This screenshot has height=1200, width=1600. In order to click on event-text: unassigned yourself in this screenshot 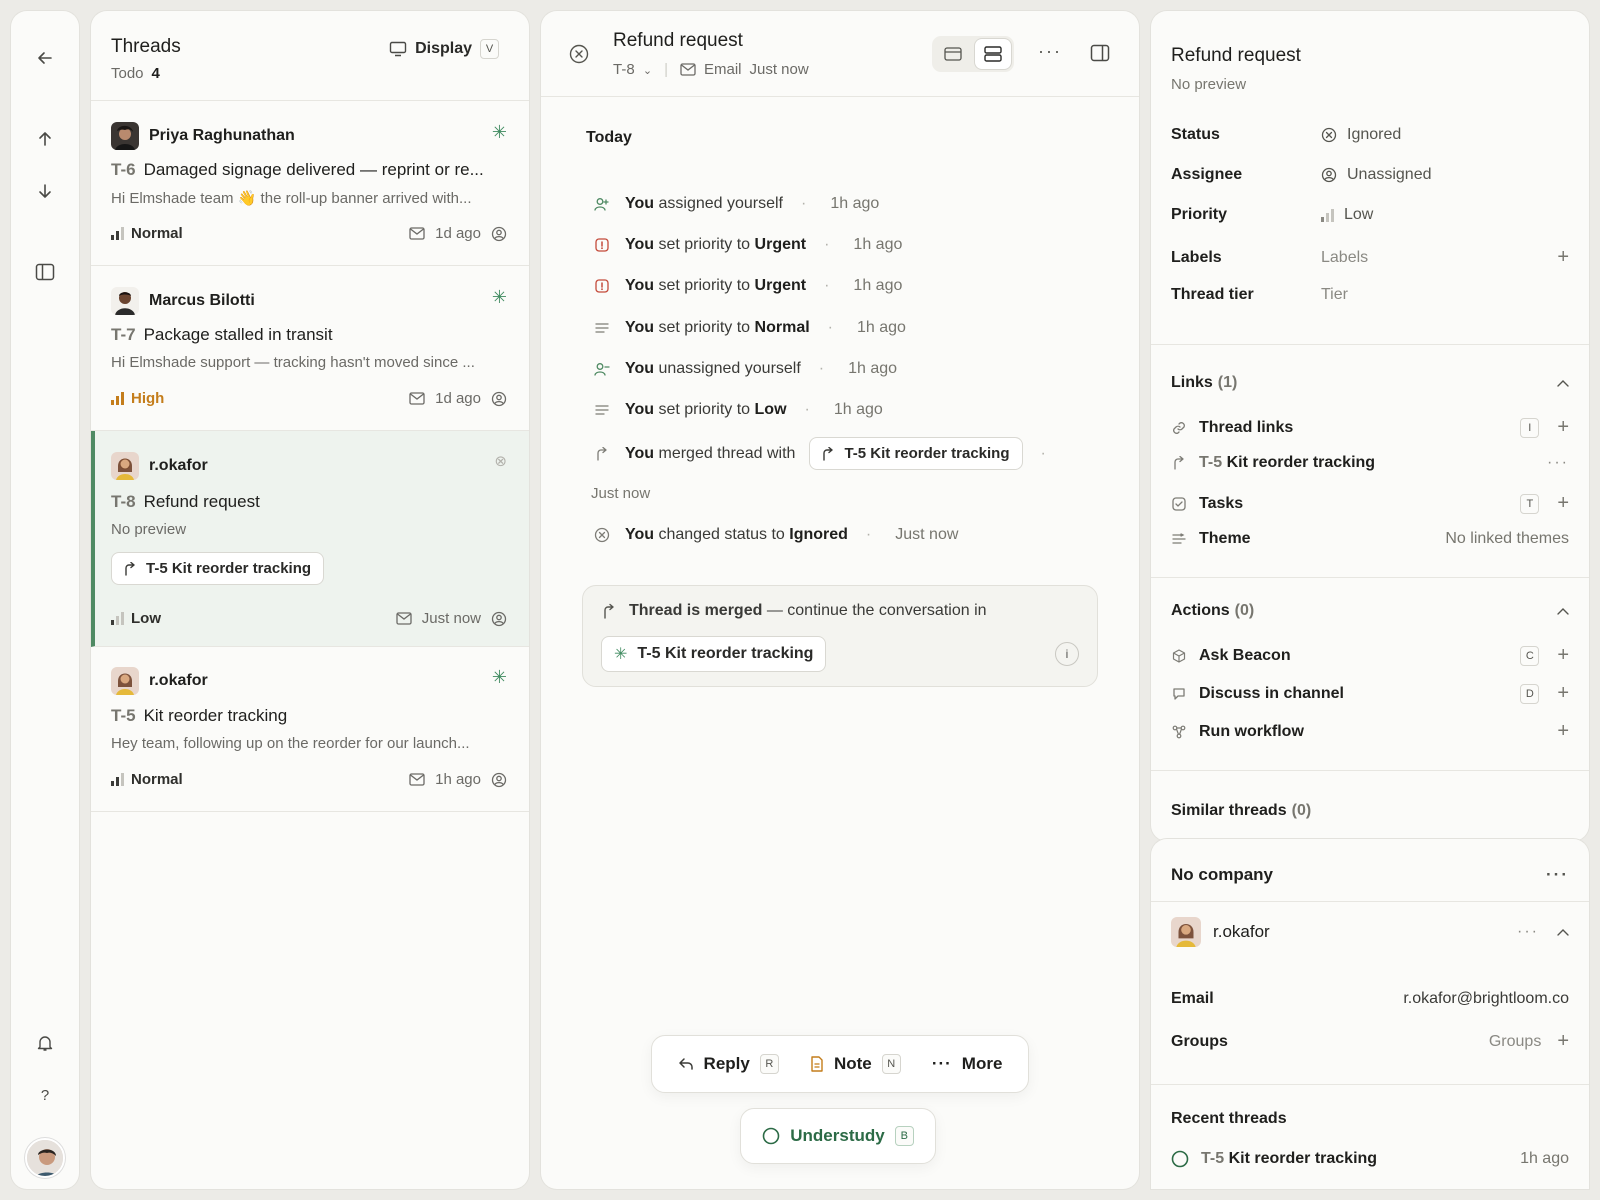, I will do `click(729, 368)`.